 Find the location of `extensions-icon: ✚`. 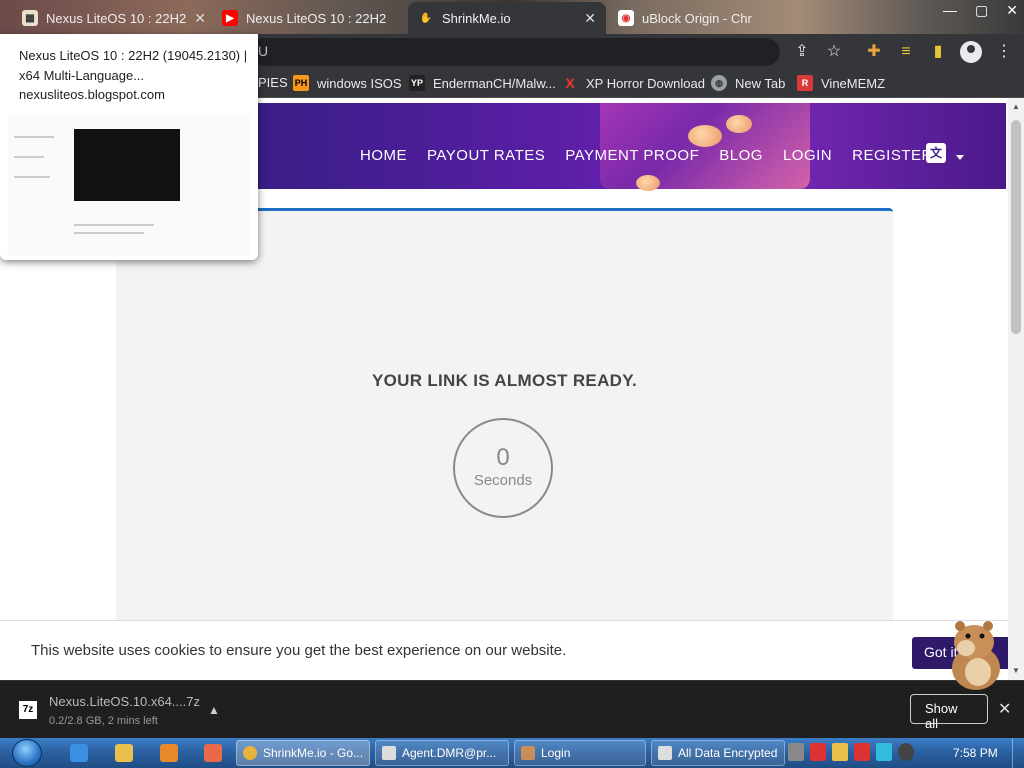

extensions-icon: ✚ is located at coordinates (874, 52).